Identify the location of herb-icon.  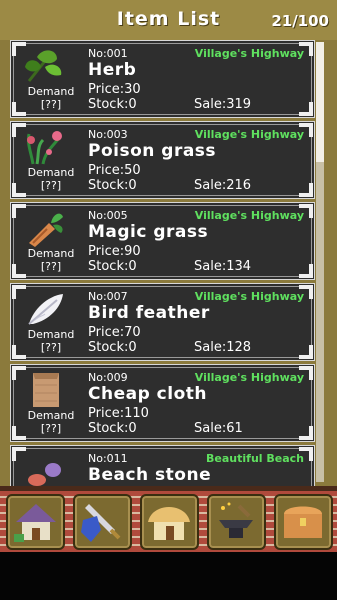
(43, 66).